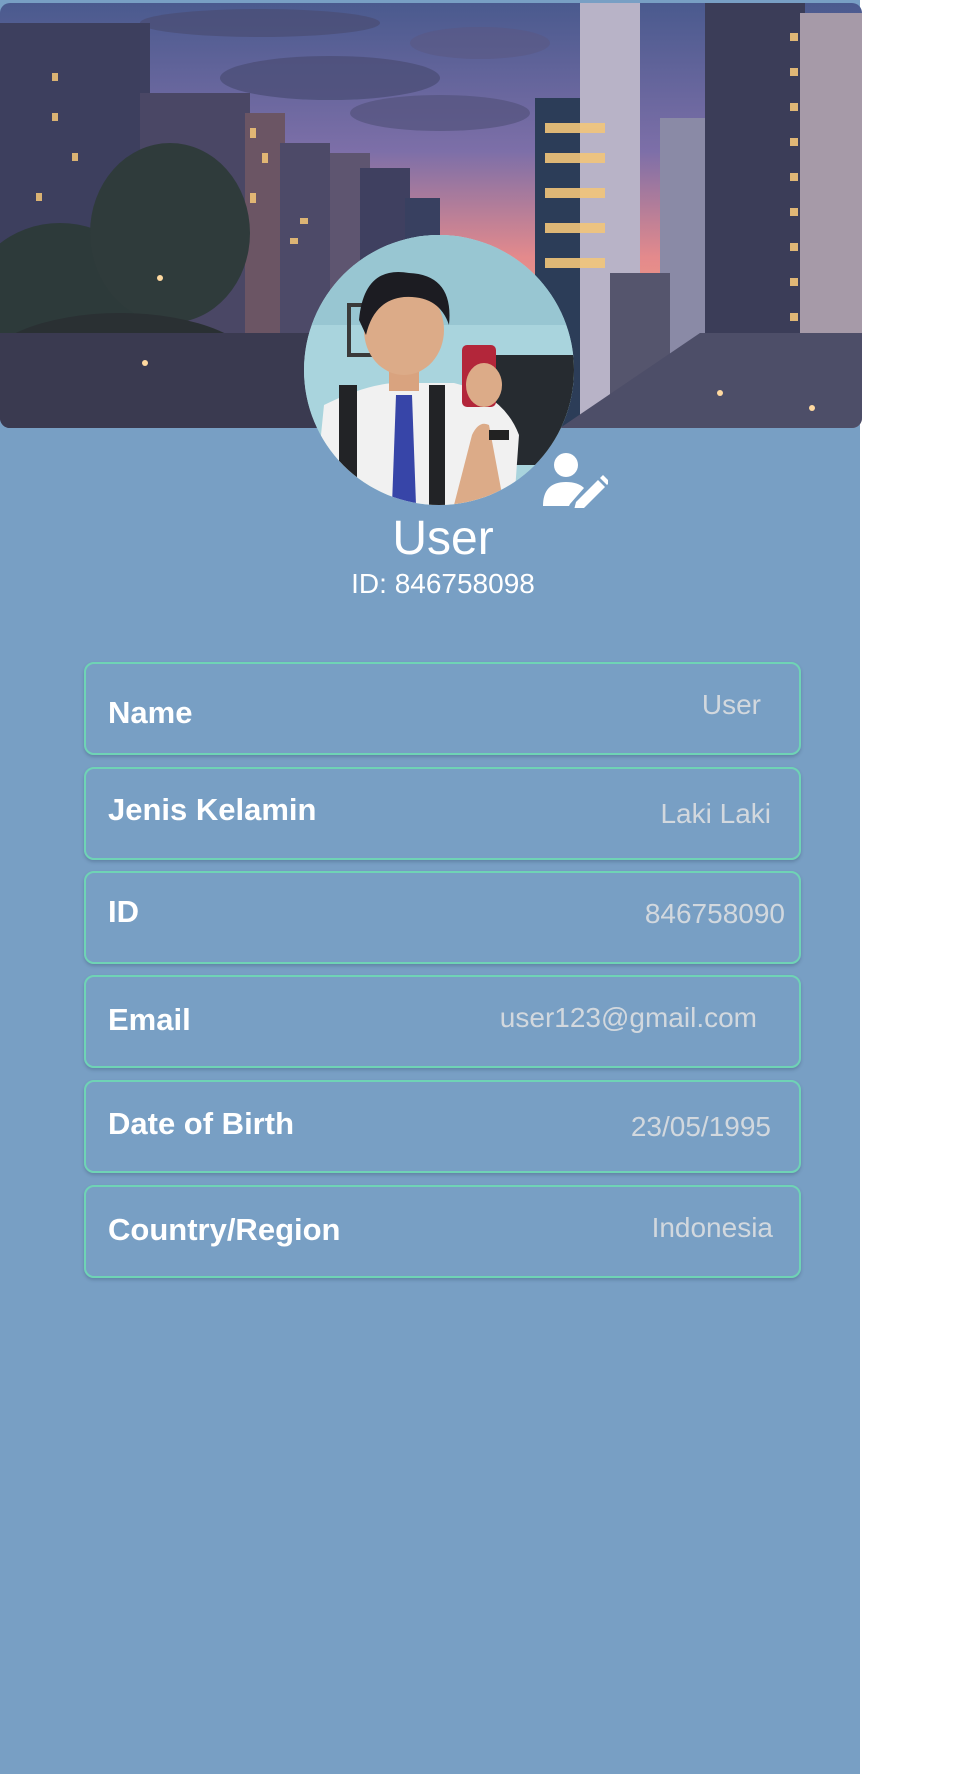  What do you see at coordinates (224, 1229) in the screenshot?
I see `country-label: Country/Region` at bounding box center [224, 1229].